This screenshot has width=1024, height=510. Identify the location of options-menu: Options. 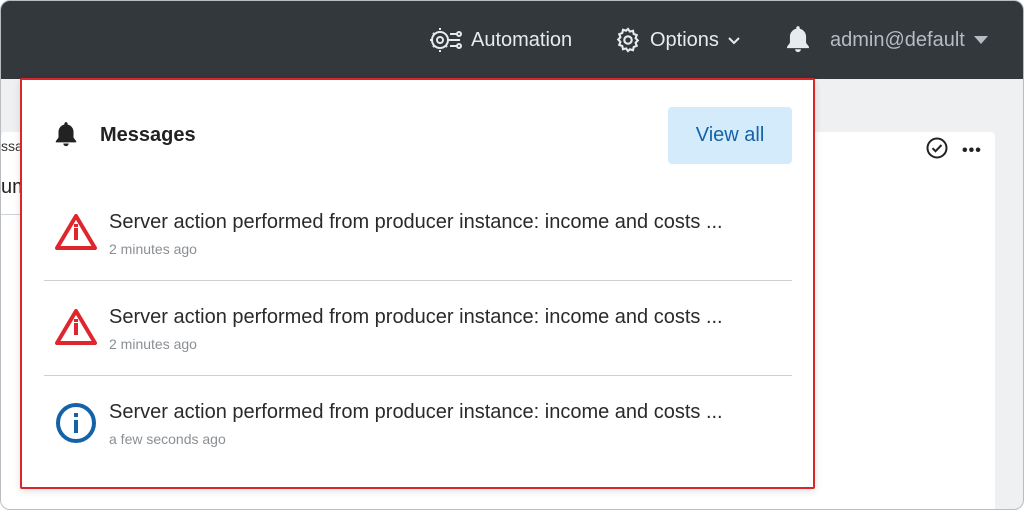
(677, 40).